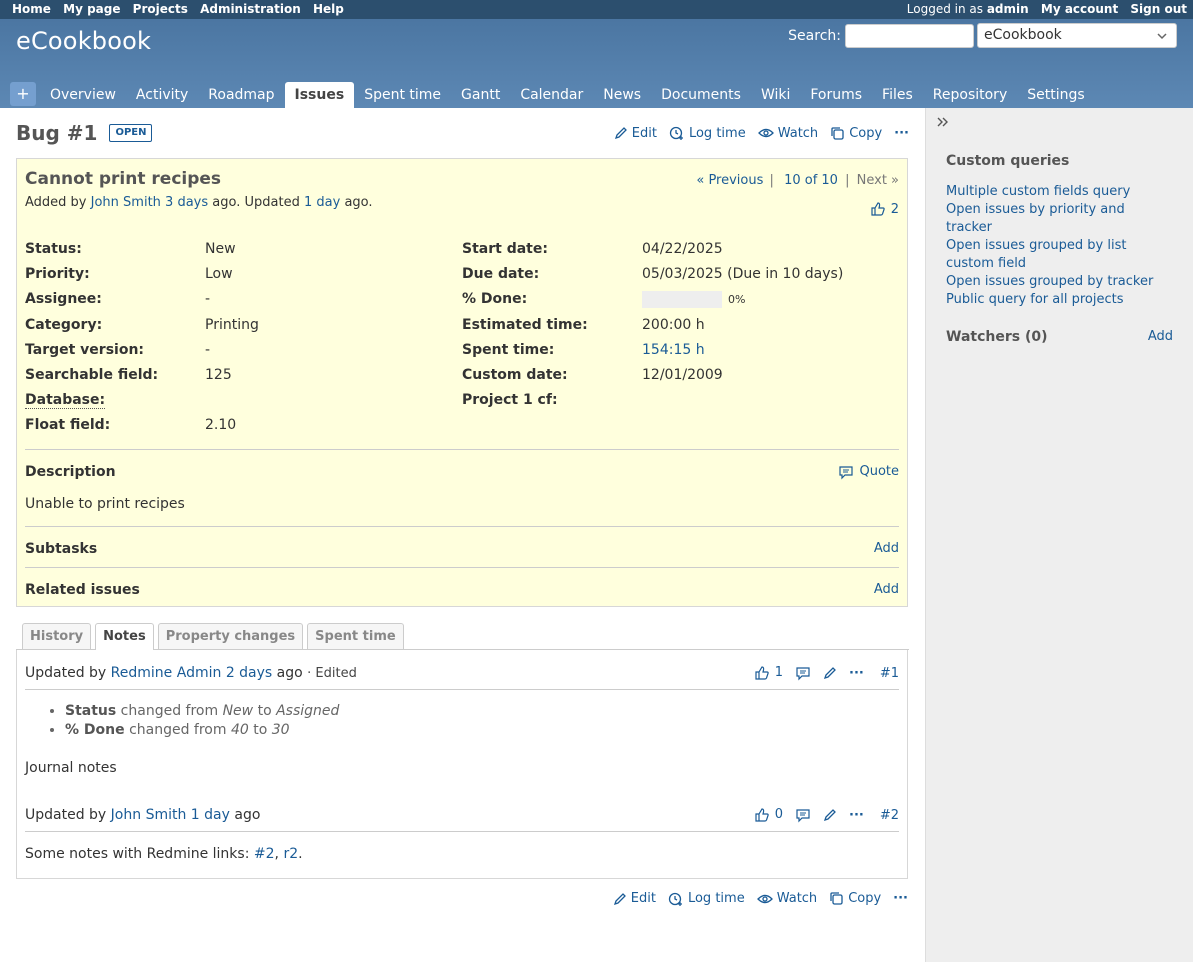  Describe the element at coordinates (1158, 9) in the screenshot. I see `sign-out-link: Sign out` at that location.